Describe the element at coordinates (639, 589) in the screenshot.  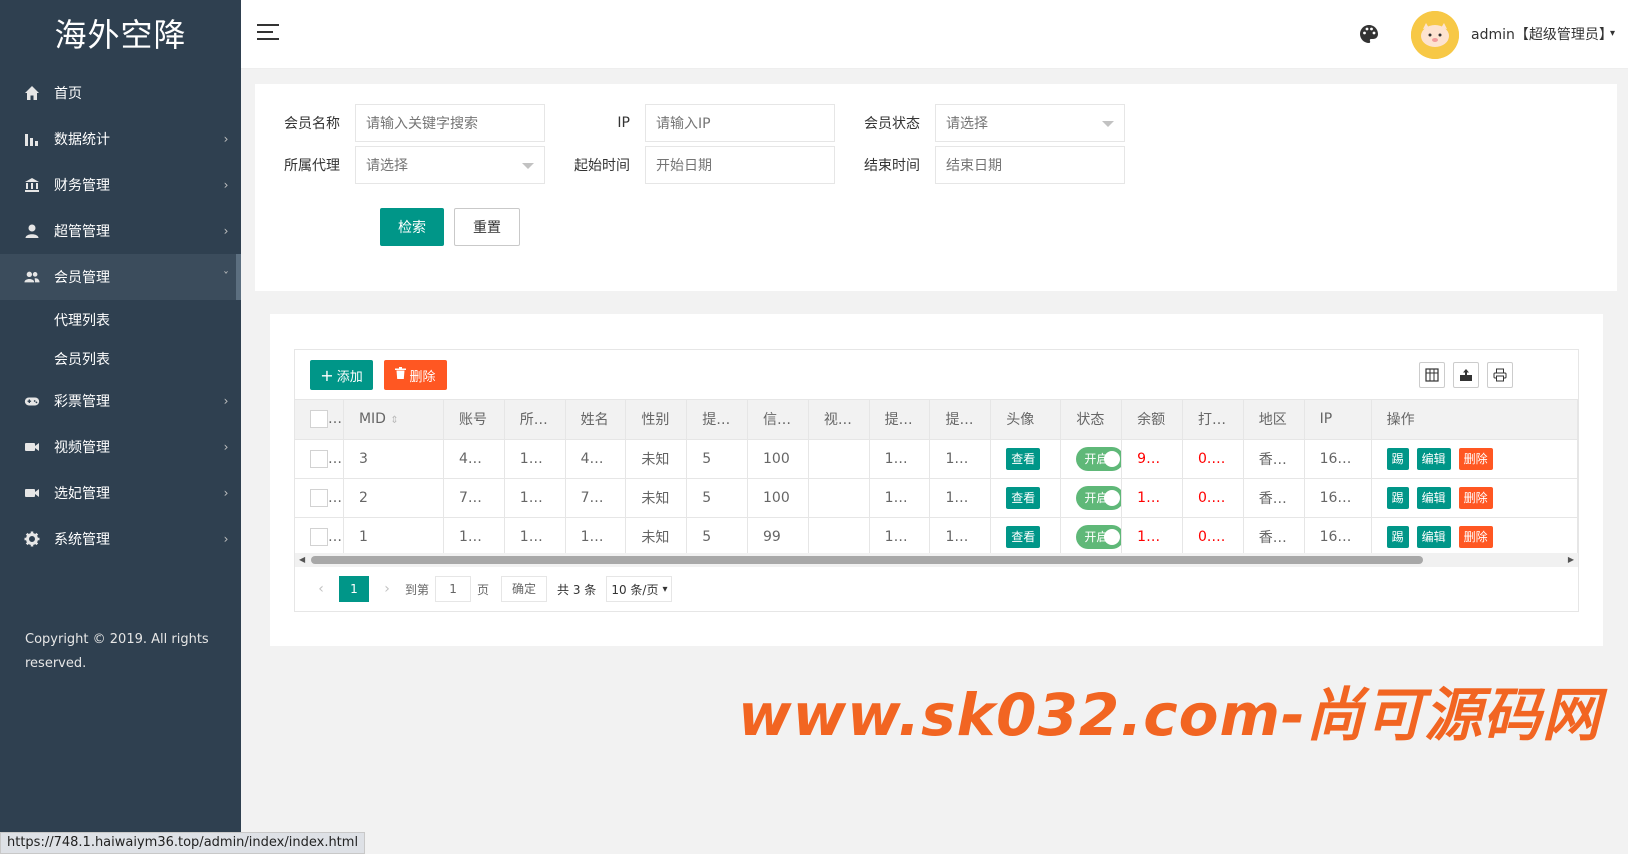
I see `page-size-select: 10 条/页 ▾` at that location.